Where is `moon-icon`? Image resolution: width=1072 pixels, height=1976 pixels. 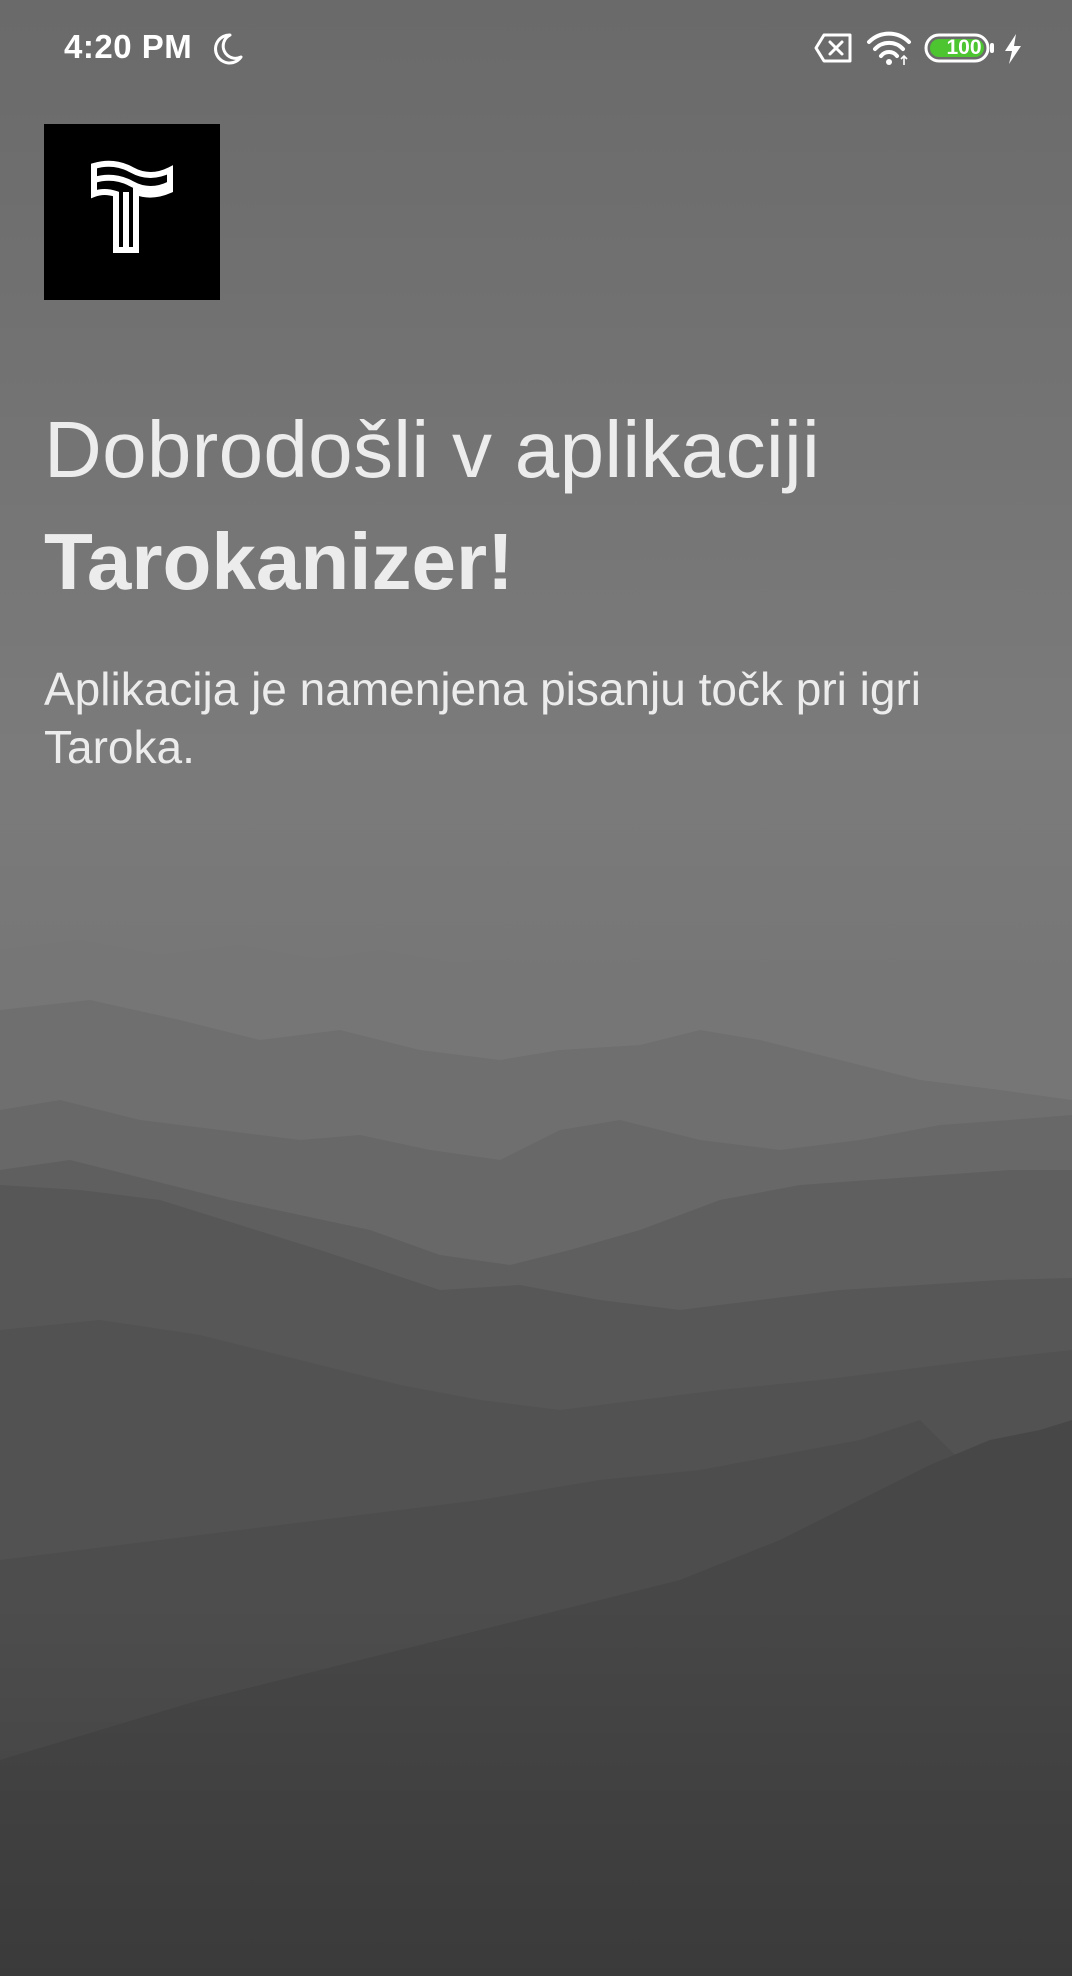 moon-icon is located at coordinates (228, 49).